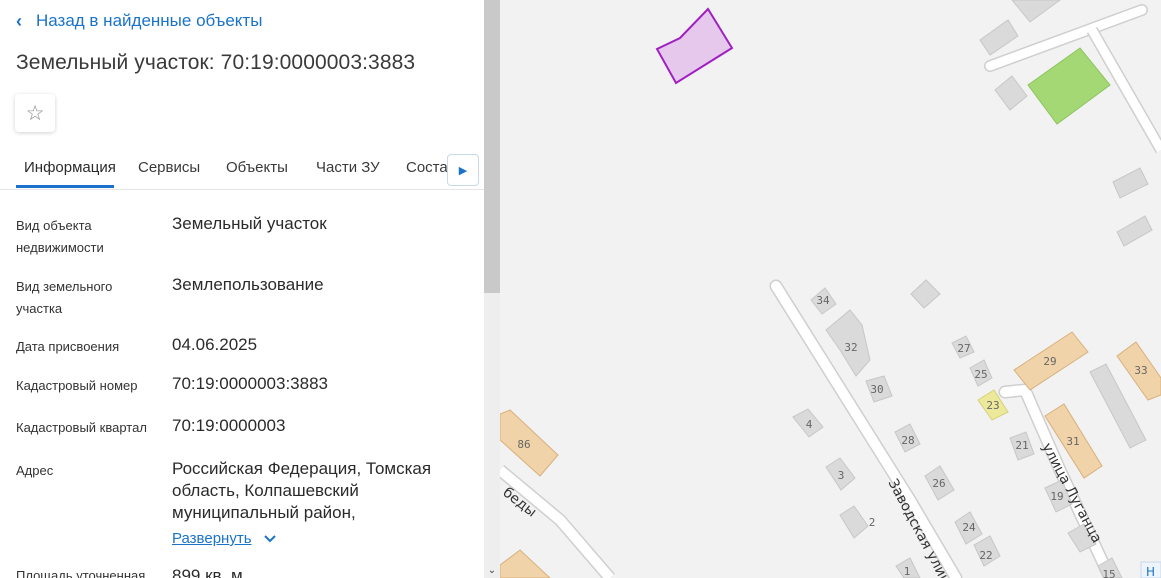 The width and height of the screenshot is (1161, 578). What do you see at coordinates (992, 405) in the screenshot?
I see `house-number: 23` at bounding box center [992, 405].